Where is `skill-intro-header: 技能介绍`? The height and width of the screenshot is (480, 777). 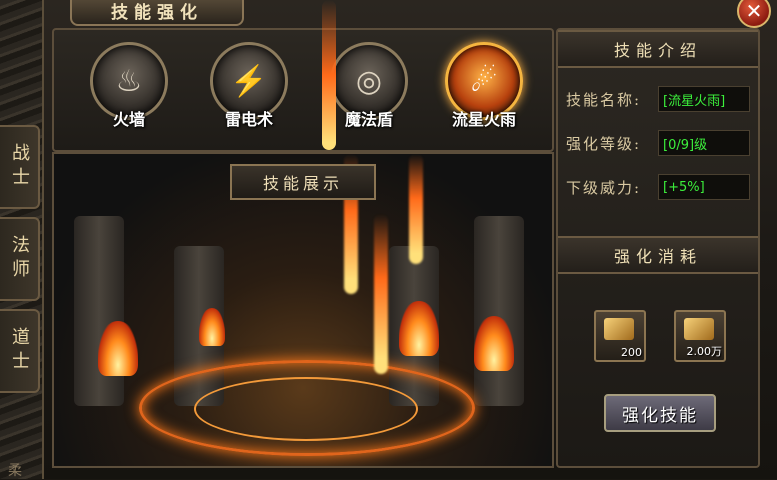
skill-intro-header: 技能介绍 is located at coordinates (658, 49).